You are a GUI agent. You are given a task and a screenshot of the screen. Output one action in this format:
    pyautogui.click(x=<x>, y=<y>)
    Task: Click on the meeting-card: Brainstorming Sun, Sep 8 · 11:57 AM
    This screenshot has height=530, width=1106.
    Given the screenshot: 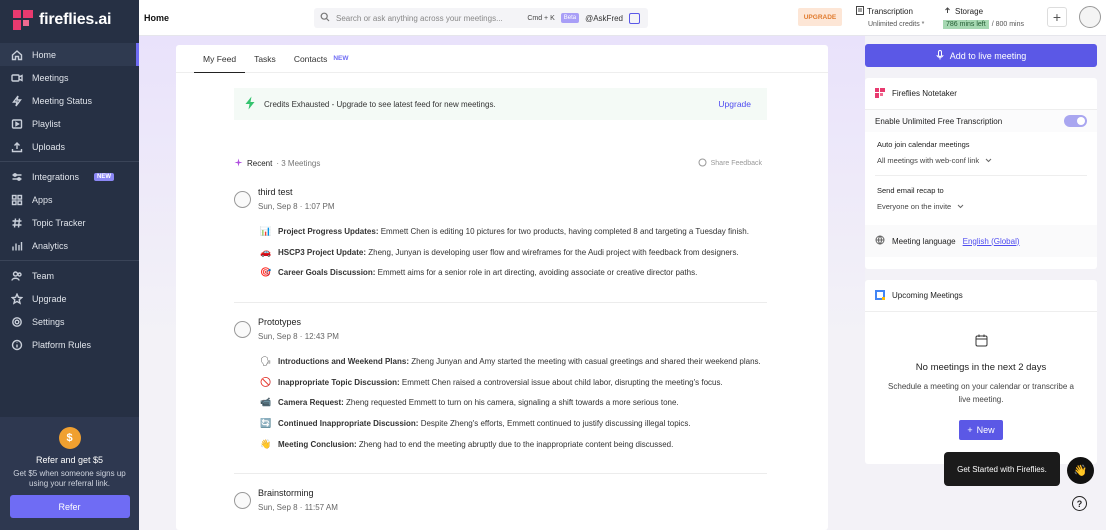 What is the action you would take?
    pyautogui.click(x=500, y=500)
    